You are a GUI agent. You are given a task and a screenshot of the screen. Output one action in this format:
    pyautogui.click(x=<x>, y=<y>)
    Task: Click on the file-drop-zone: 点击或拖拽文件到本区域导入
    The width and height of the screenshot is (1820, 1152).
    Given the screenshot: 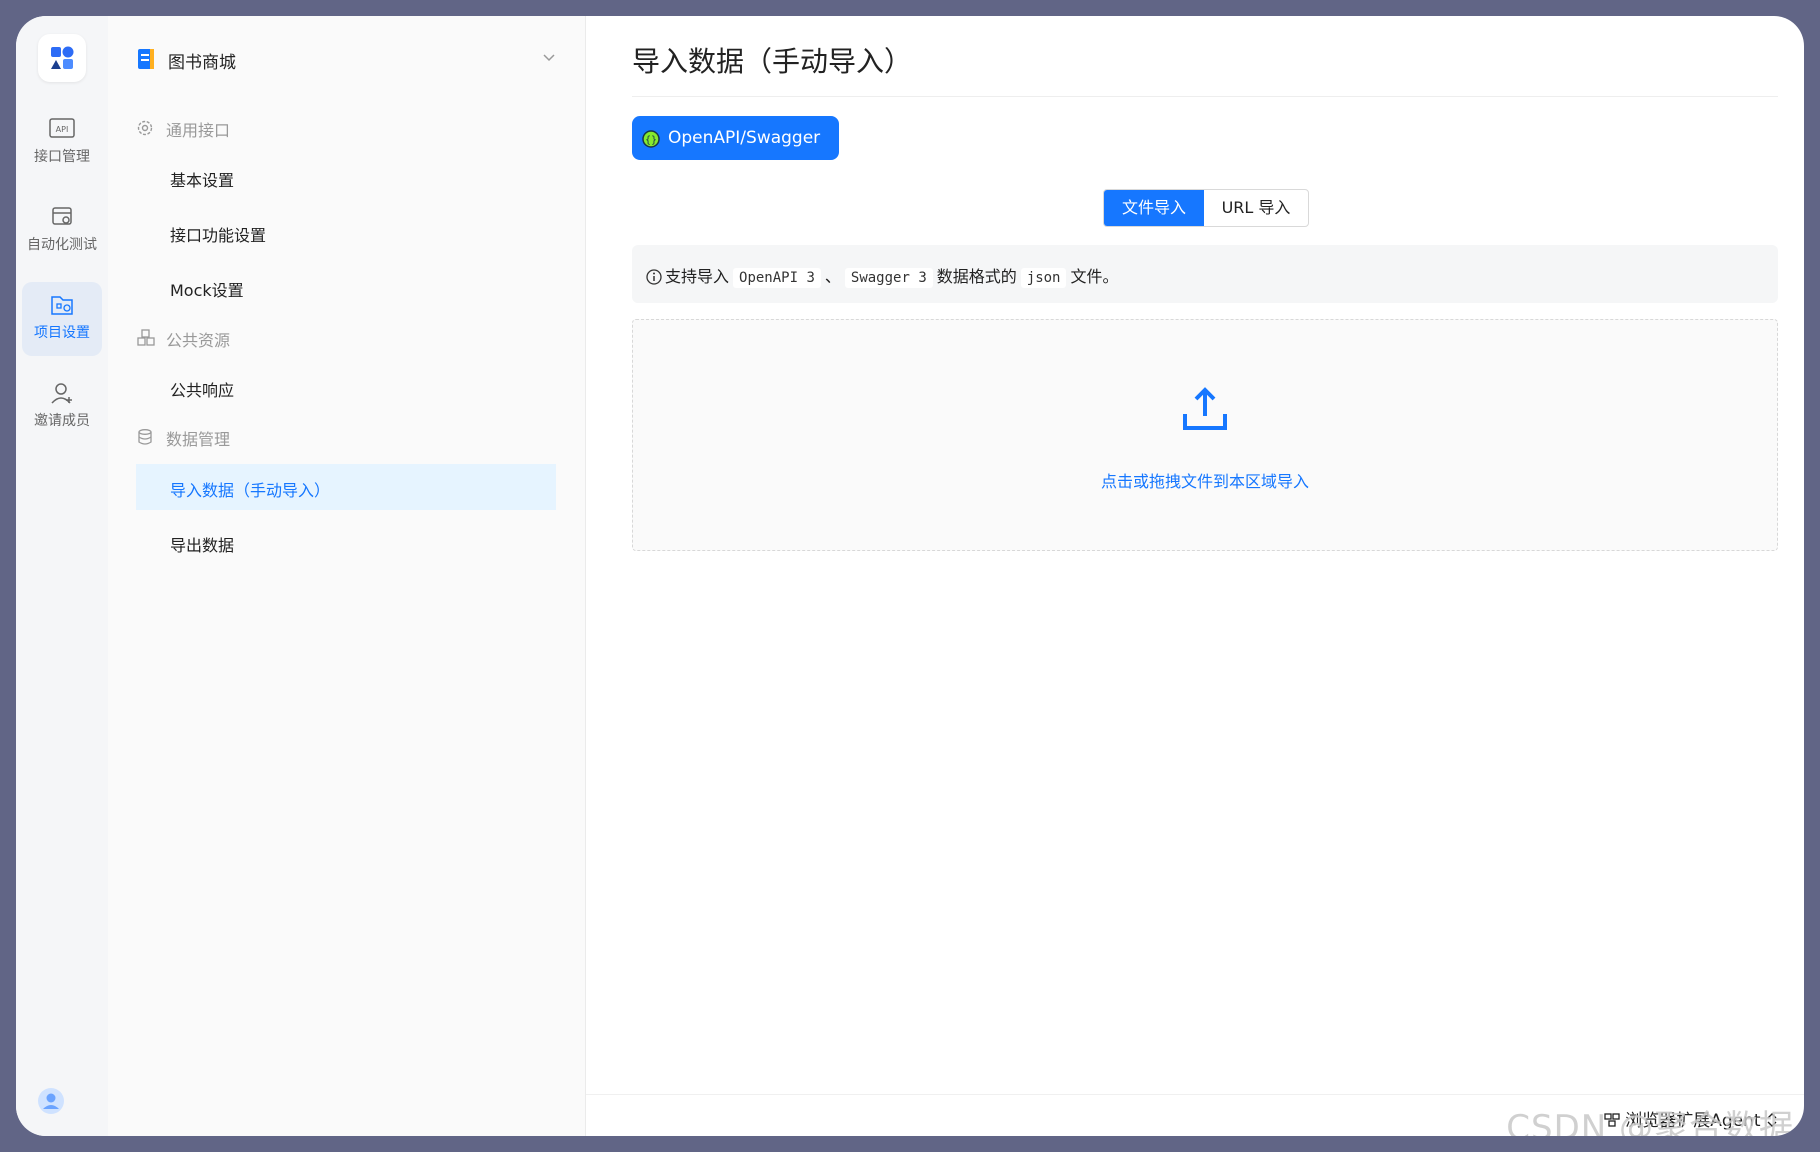 What is the action you would take?
    pyautogui.click(x=1205, y=435)
    